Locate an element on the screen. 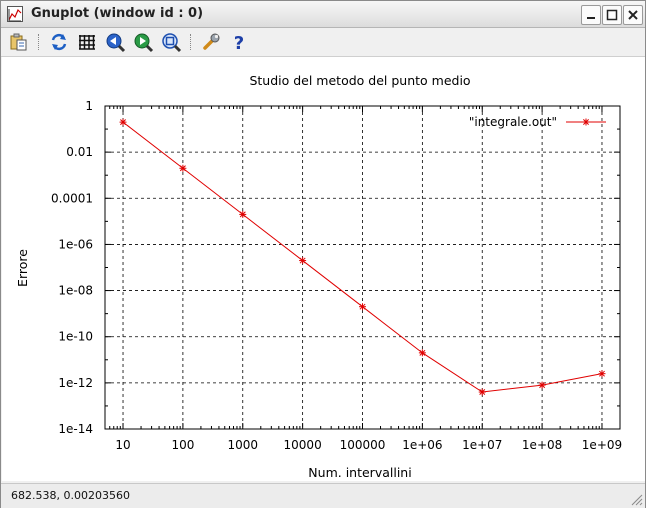  y-tick-label: 0.0001 is located at coordinates (72, 198).